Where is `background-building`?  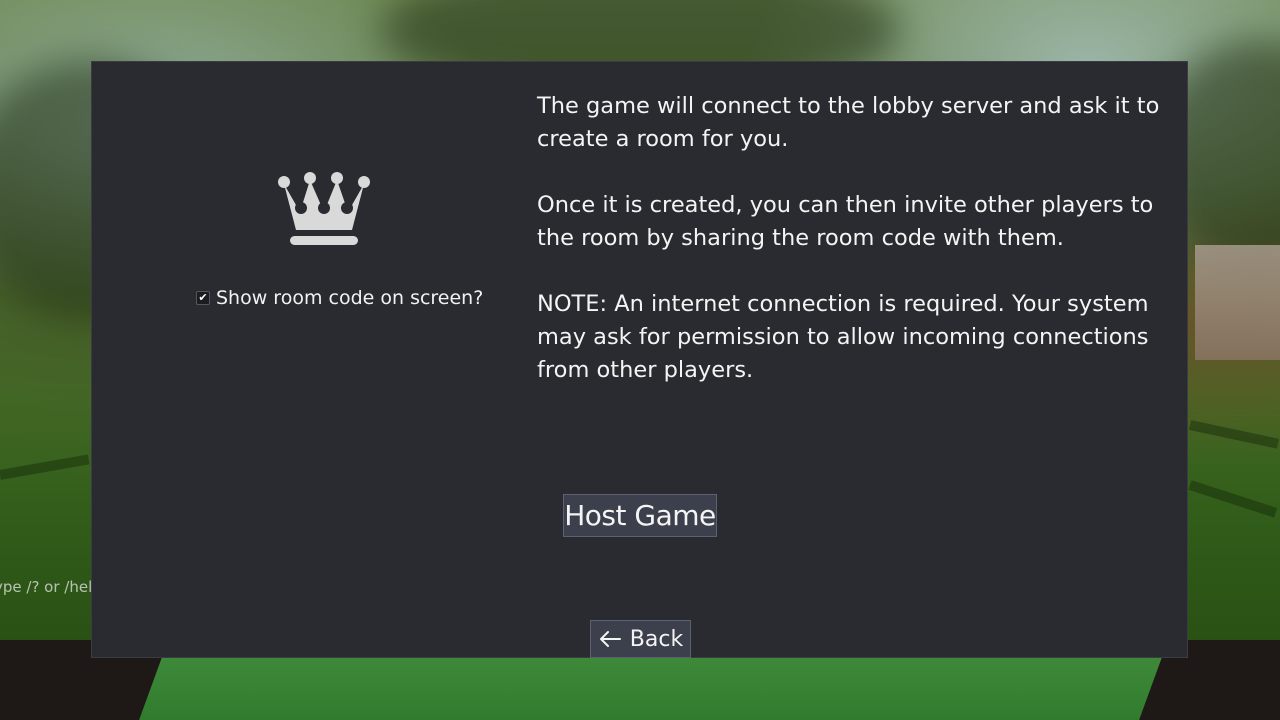
background-building is located at coordinates (1237, 302).